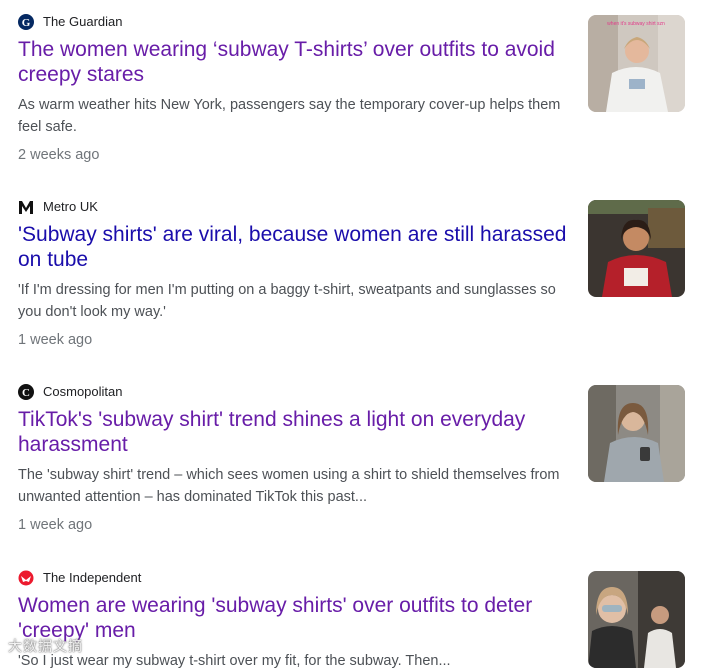 The image size is (723, 672). Describe the element at coordinates (26, 578) in the screenshot. I see `independent-eagle-icon` at that location.